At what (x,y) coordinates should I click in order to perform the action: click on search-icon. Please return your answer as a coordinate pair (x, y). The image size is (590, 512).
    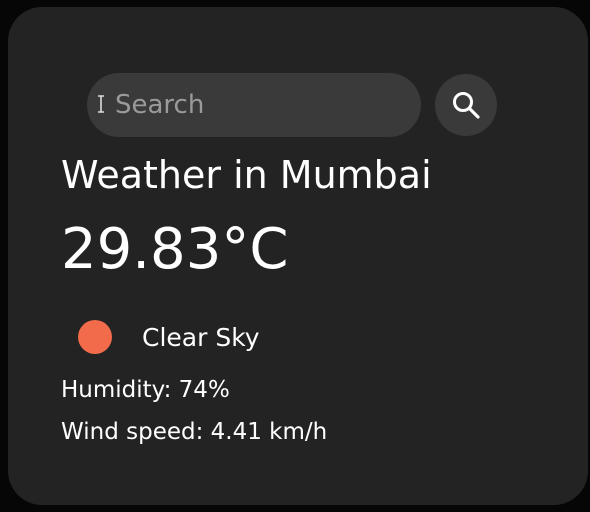
    Looking at the image, I should click on (466, 105).